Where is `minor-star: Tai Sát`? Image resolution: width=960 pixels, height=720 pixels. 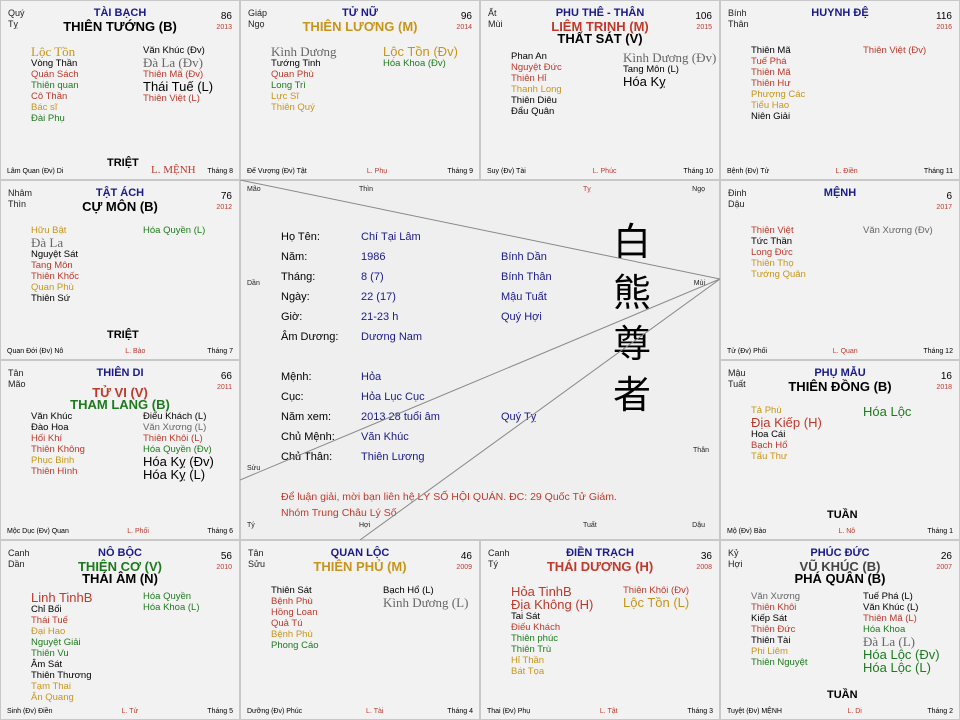
minor-star: Tai Sát is located at coordinates (526, 616).